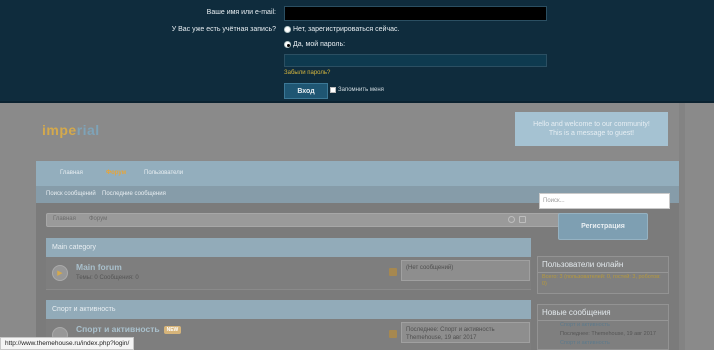 The width and height of the screenshot is (714, 350). What do you see at coordinates (71, 173) in the screenshot?
I see `tab-home: Главная` at bounding box center [71, 173].